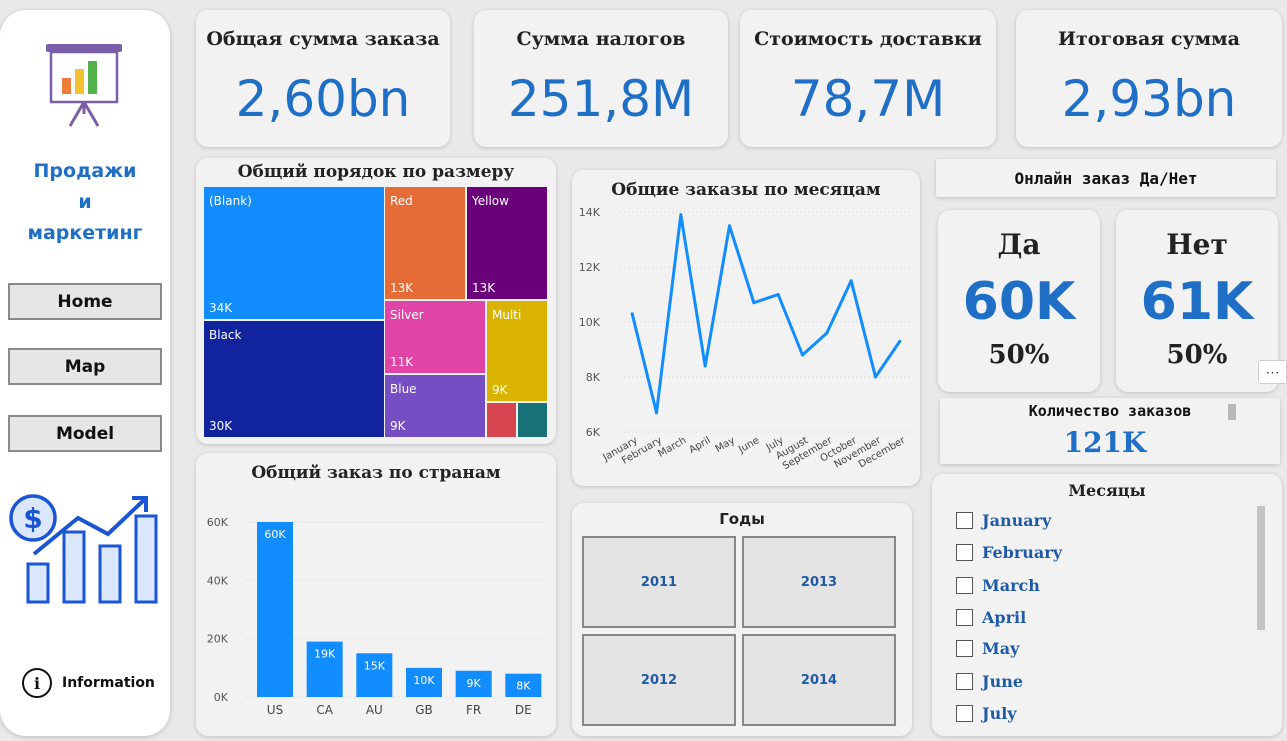  What do you see at coordinates (659, 582) in the screenshot?
I see `year-2011-button: 2011` at bounding box center [659, 582].